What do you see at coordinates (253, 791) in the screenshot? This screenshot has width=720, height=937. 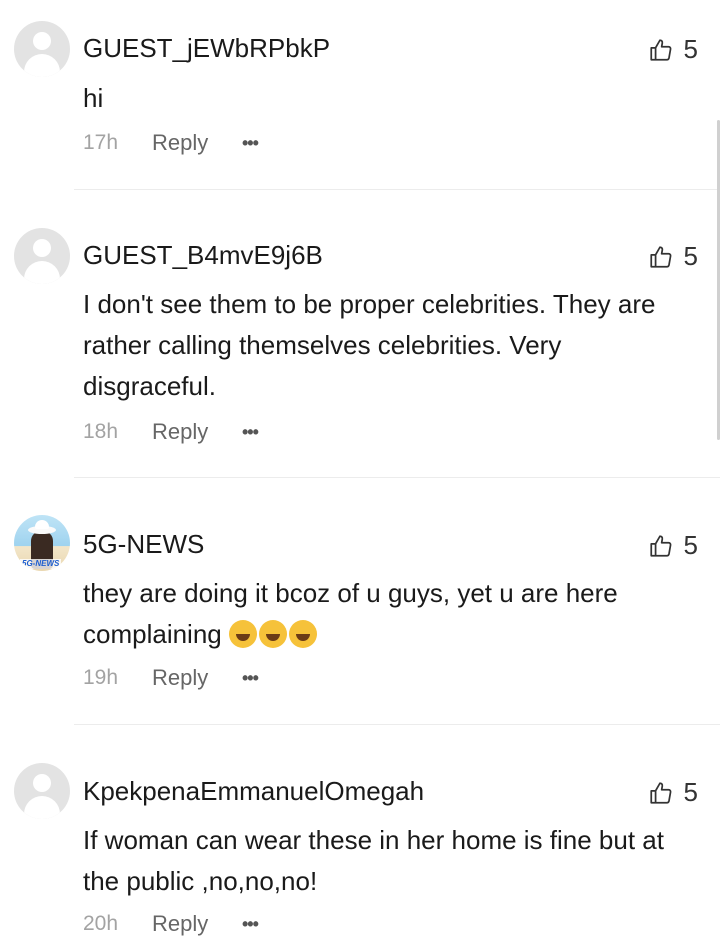 I see `comment-username: KpekpenaEmmanuelOmegah` at bounding box center [253, 791].